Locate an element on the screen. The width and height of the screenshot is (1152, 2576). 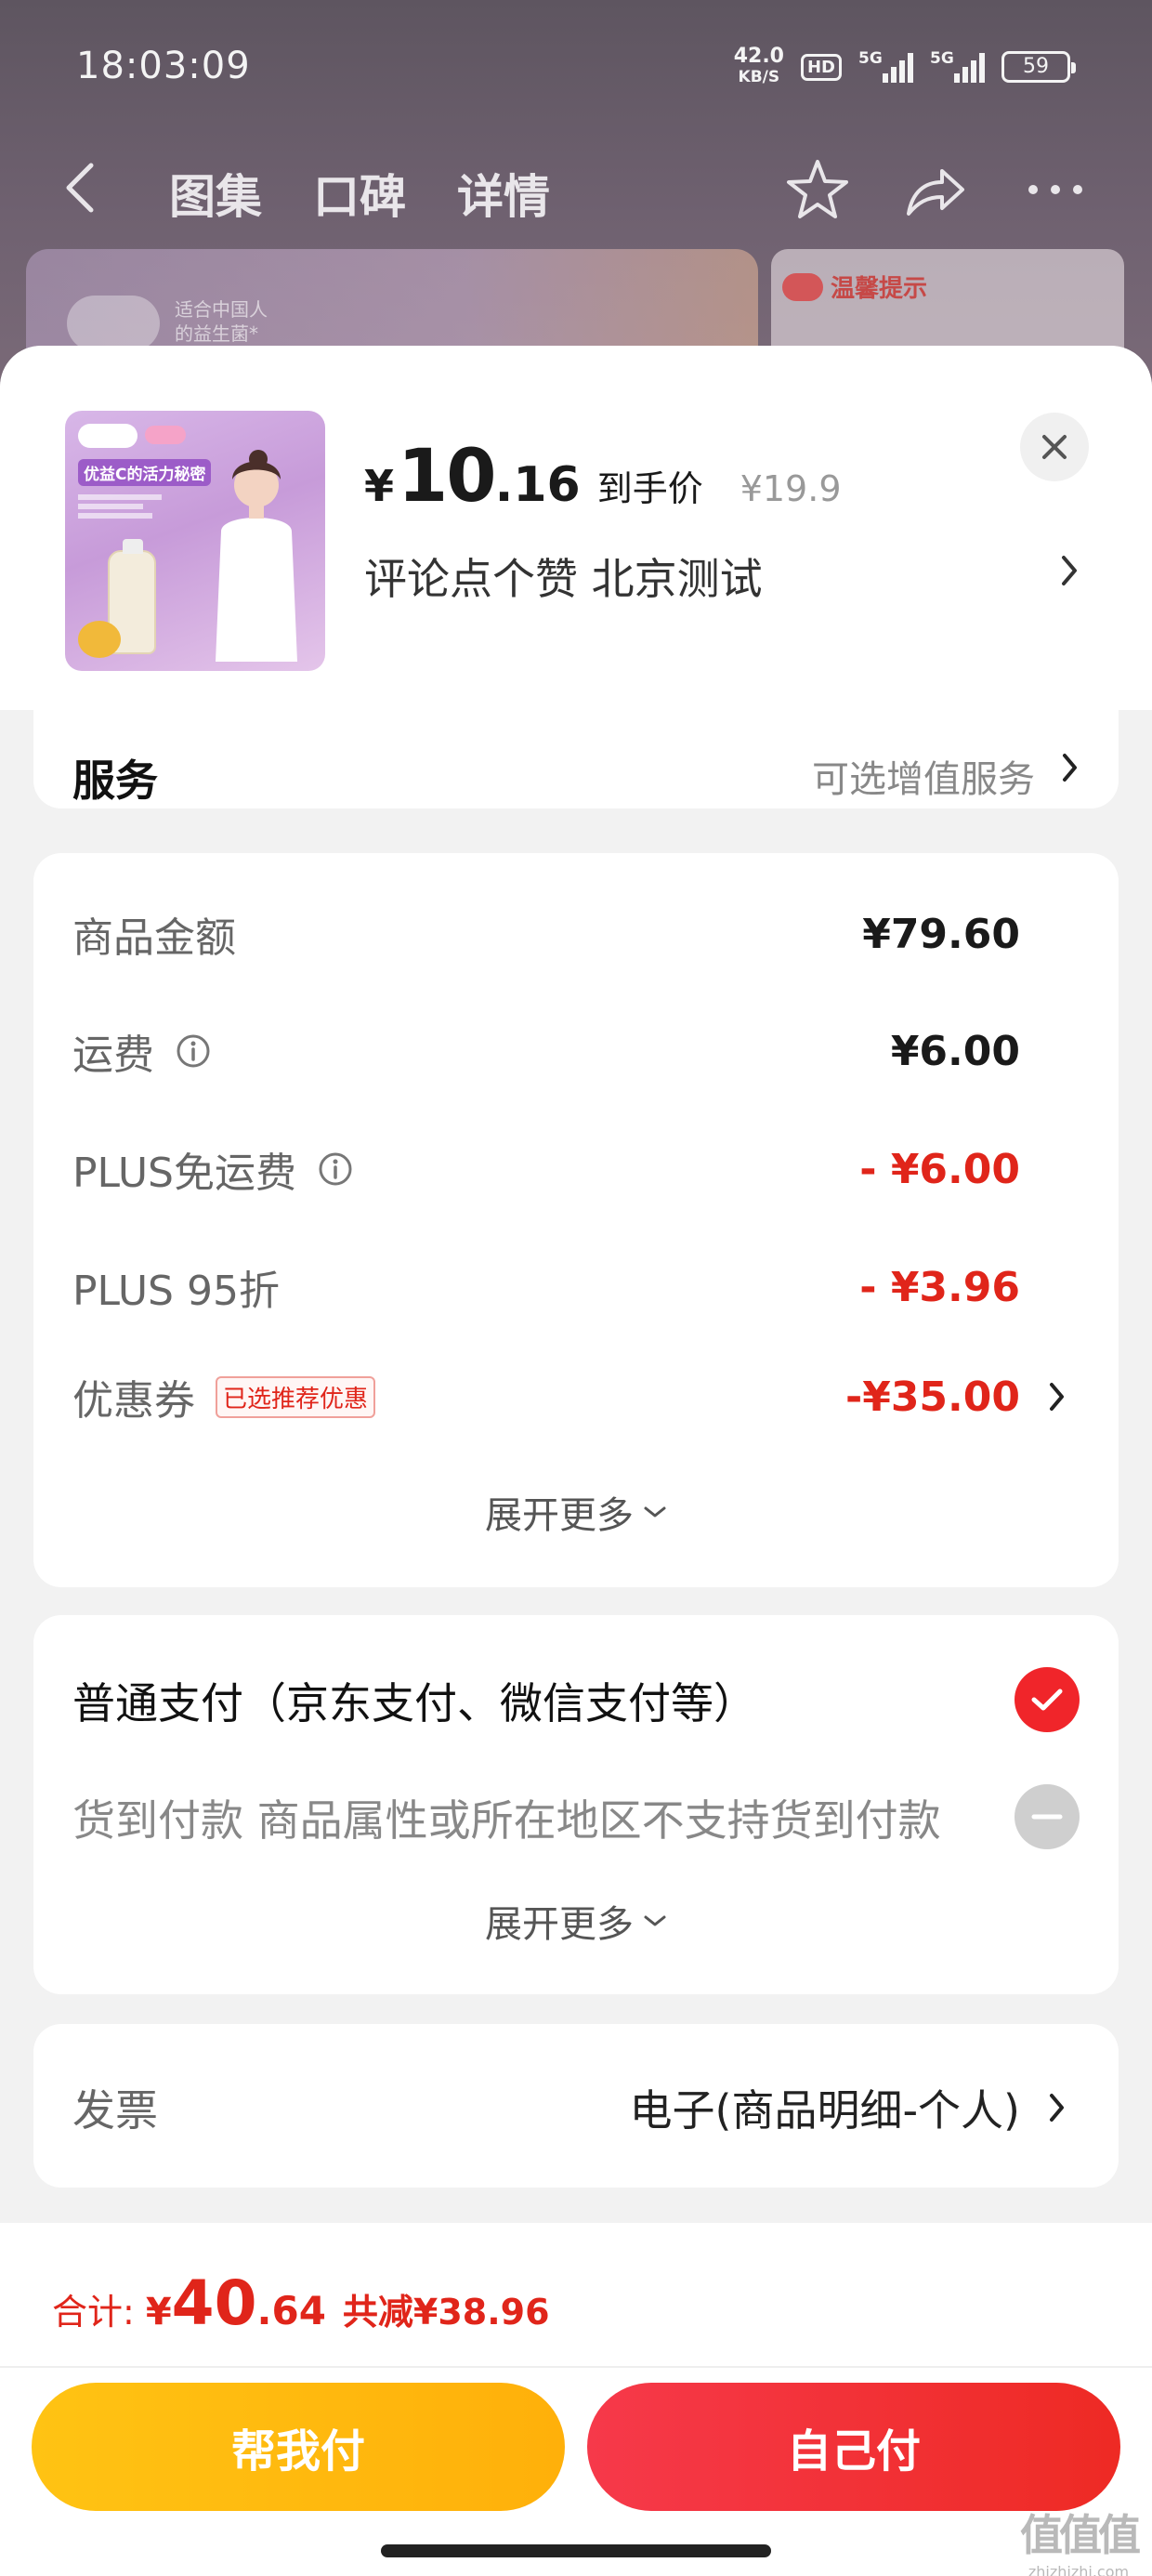
share-icon is located at coordinates (934, 189).